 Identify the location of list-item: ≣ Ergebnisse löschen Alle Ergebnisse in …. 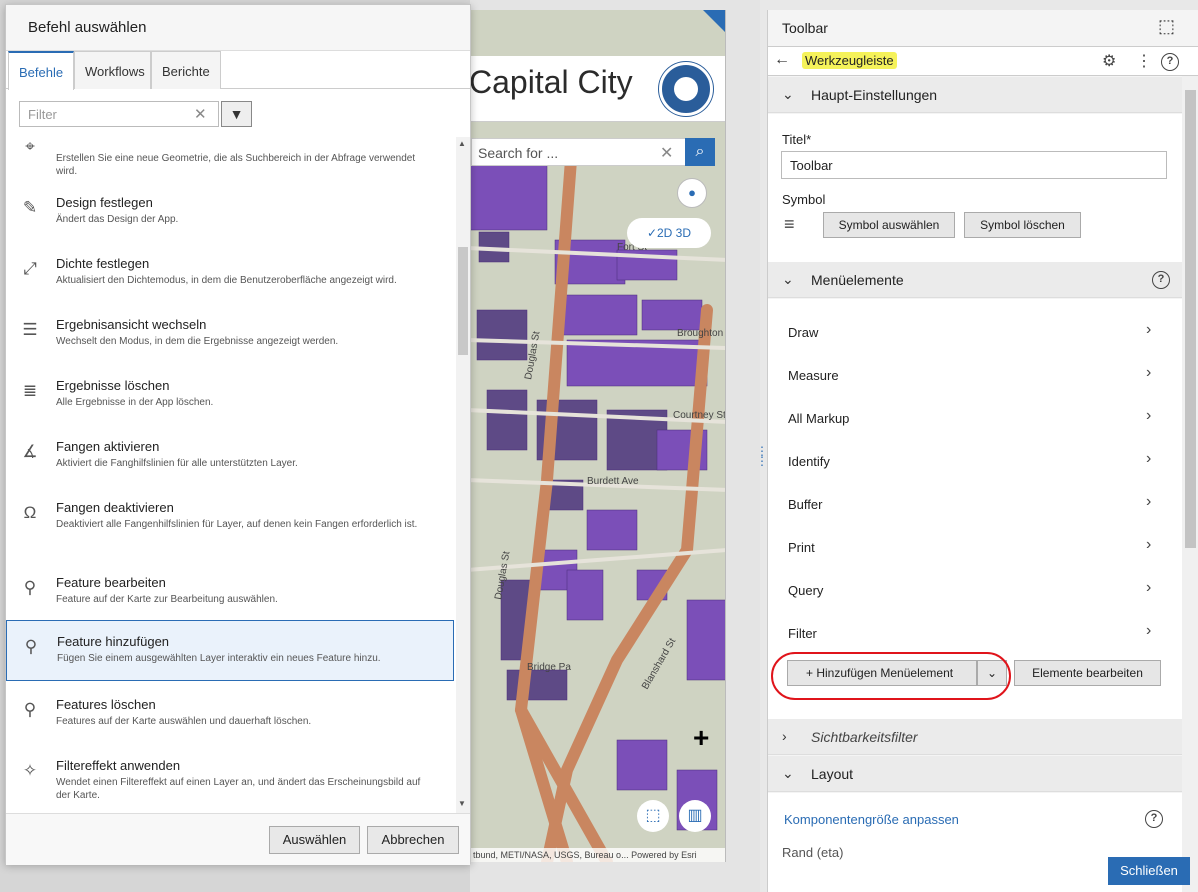
(230, 395).